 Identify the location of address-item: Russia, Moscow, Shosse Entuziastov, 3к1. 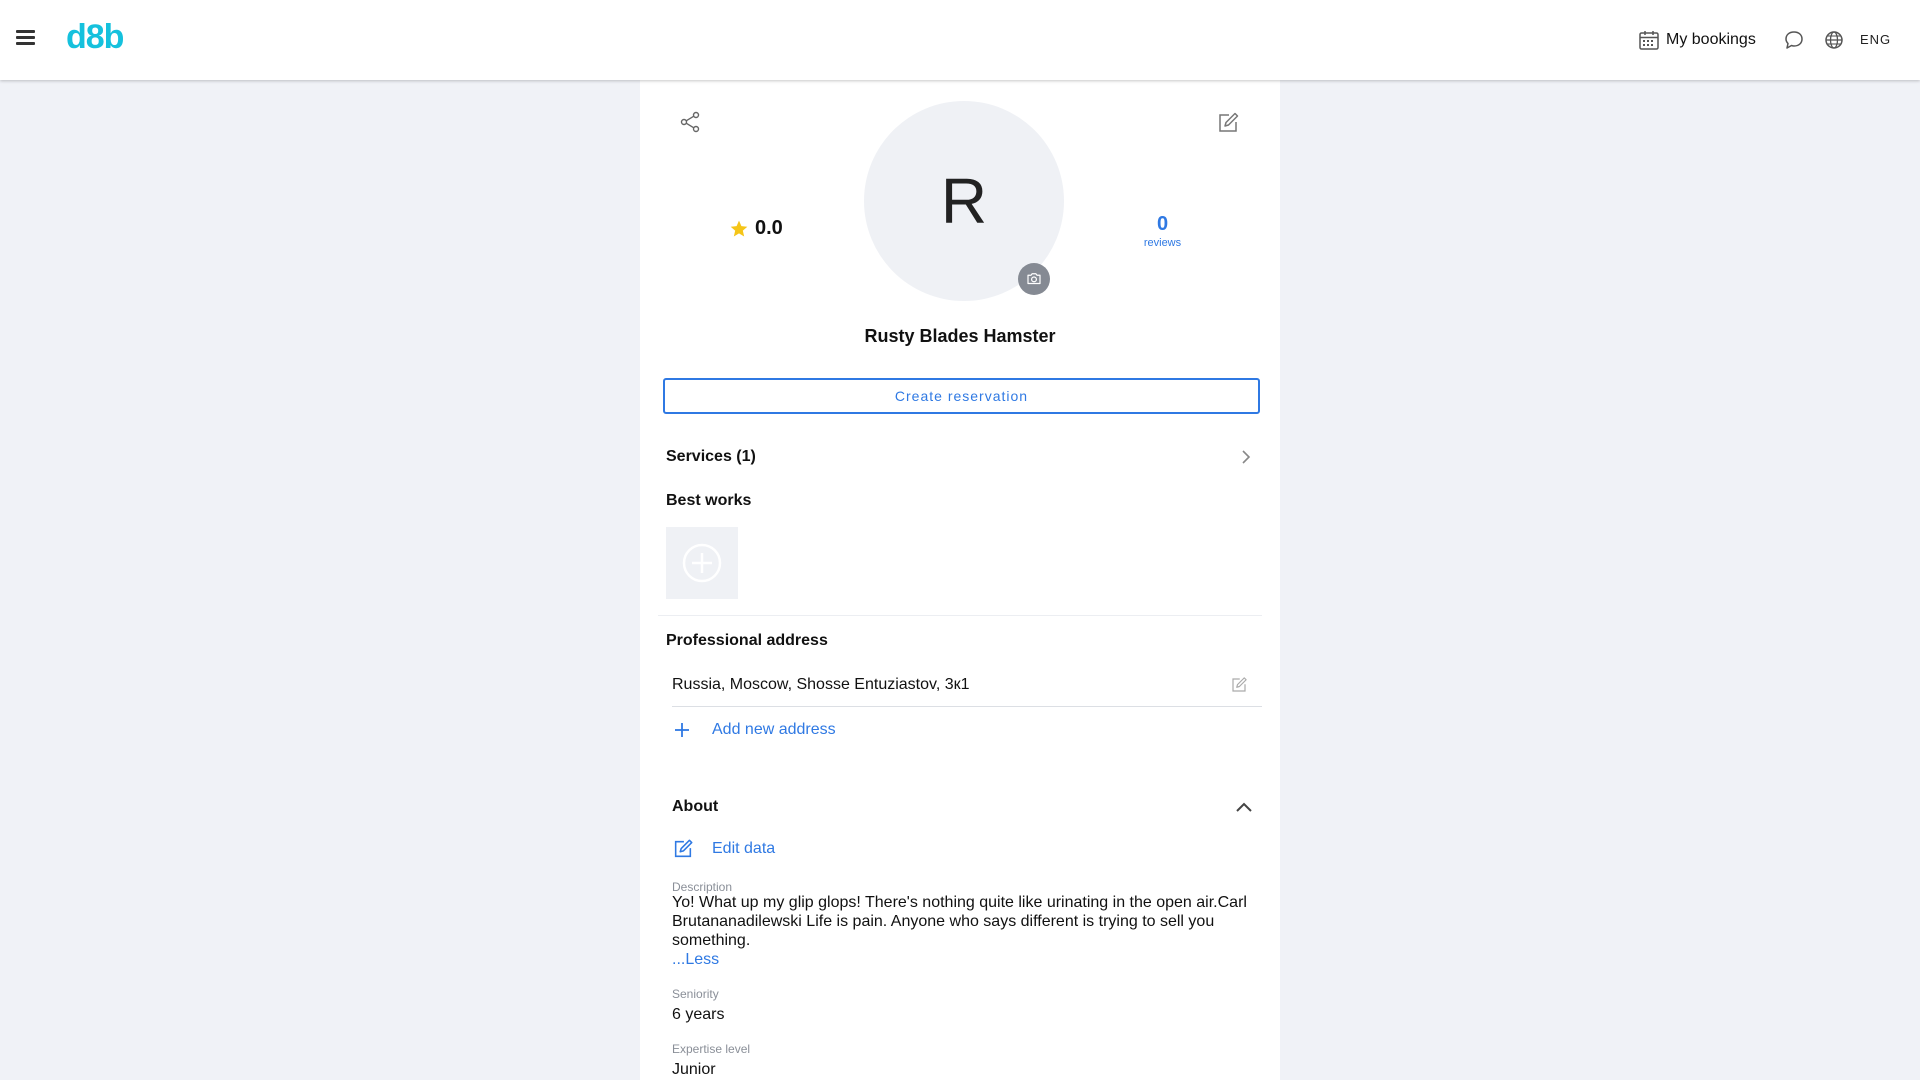
(967, 685).